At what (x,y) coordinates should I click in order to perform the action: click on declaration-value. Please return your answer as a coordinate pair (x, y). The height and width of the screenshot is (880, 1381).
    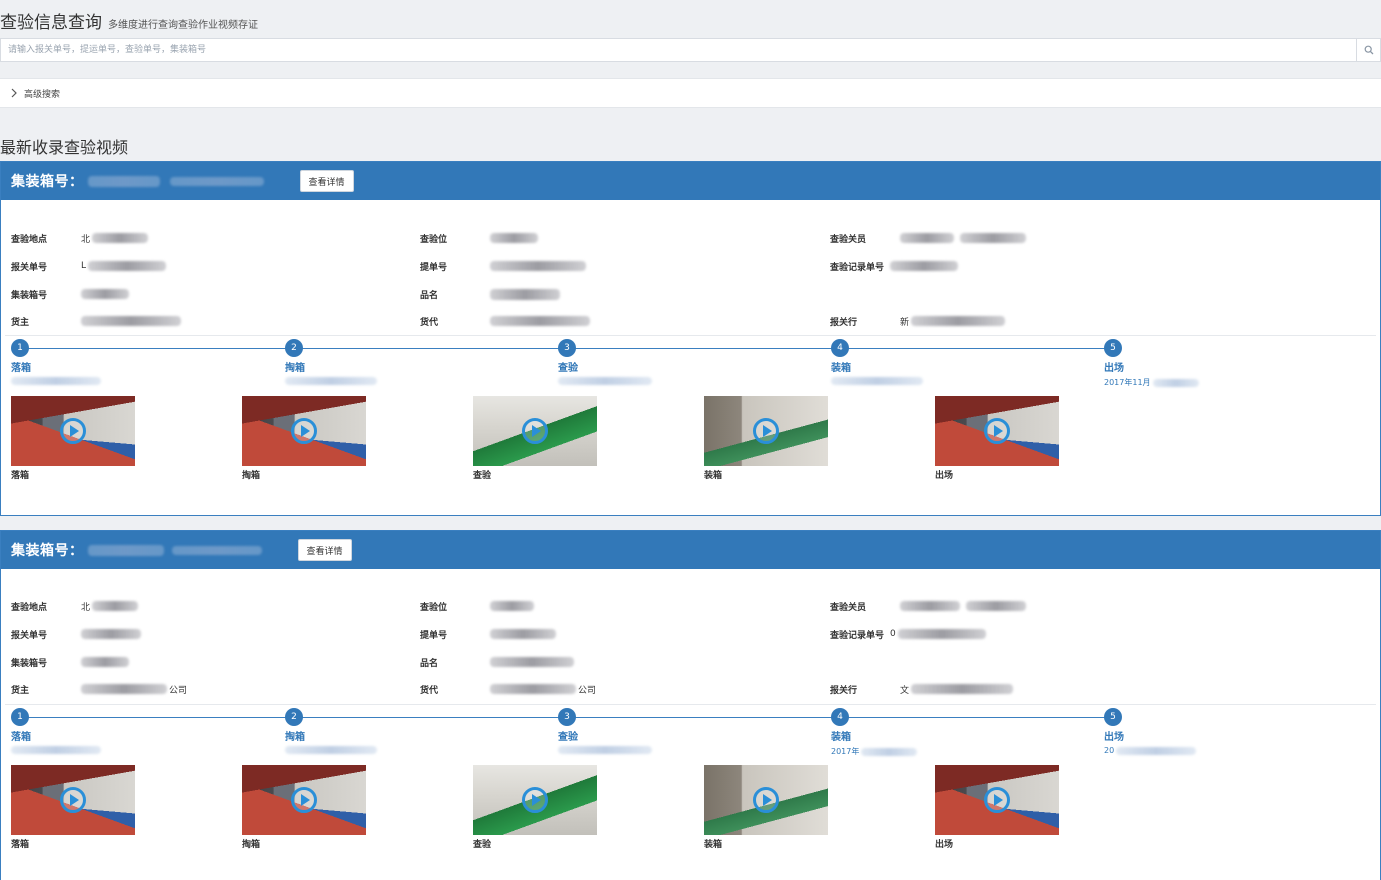
    Looking at the image, I should click on (111, 634).